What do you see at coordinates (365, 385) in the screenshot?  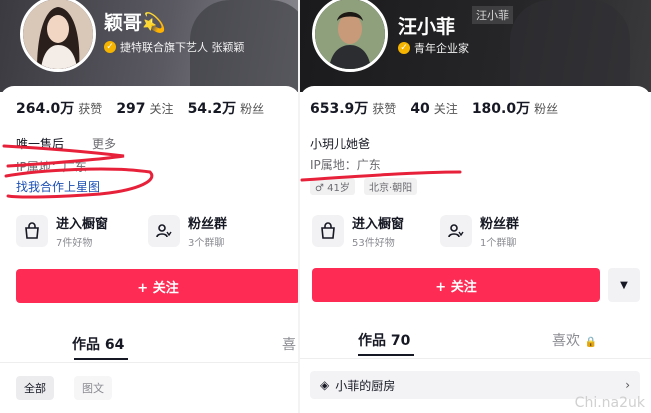 I see `collection-label: 小菲的厨房` at bounding box center [365, 385].